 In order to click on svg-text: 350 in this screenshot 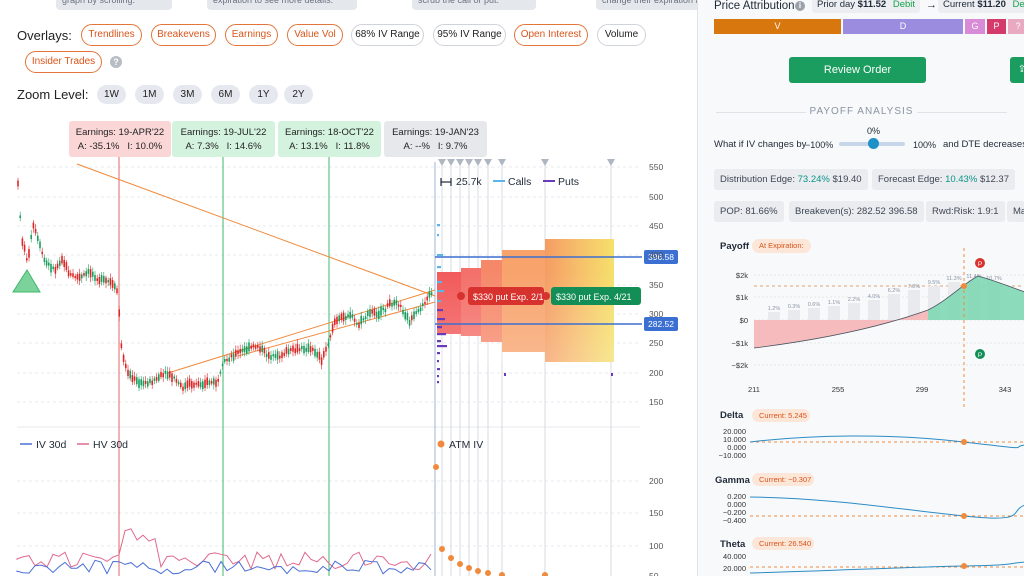, I will do `click(656, 285)`.